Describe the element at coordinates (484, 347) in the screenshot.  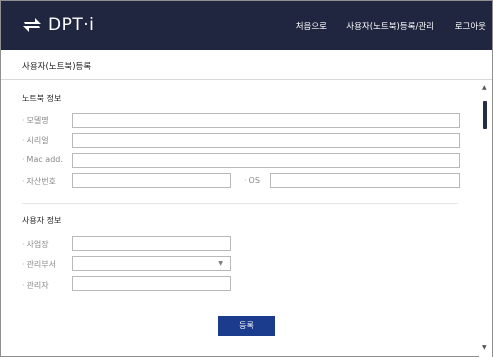
I see `scroll-down-icon: ▼` at that location.